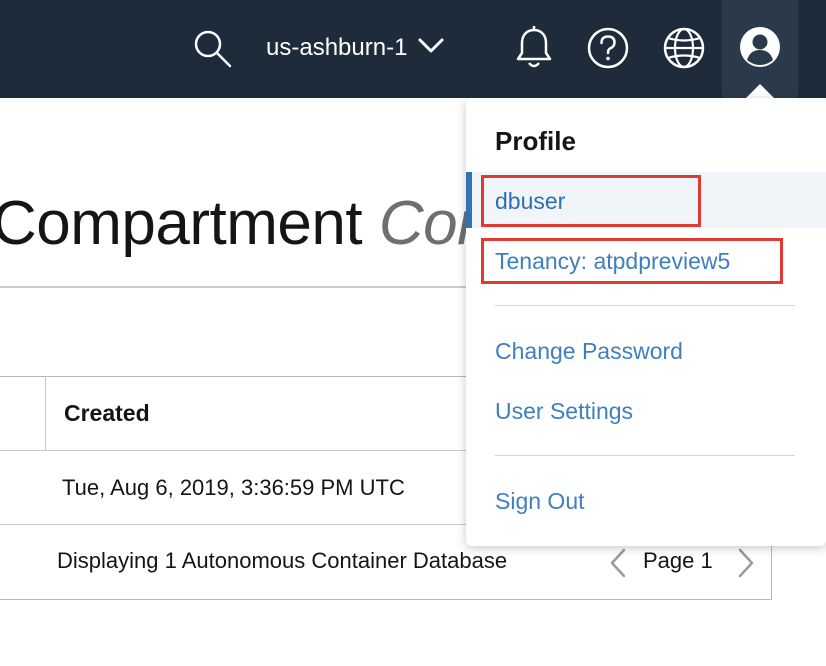  Describe the element at coordinates (45, 413) in the screenshot. I see `column-divider` at that location.